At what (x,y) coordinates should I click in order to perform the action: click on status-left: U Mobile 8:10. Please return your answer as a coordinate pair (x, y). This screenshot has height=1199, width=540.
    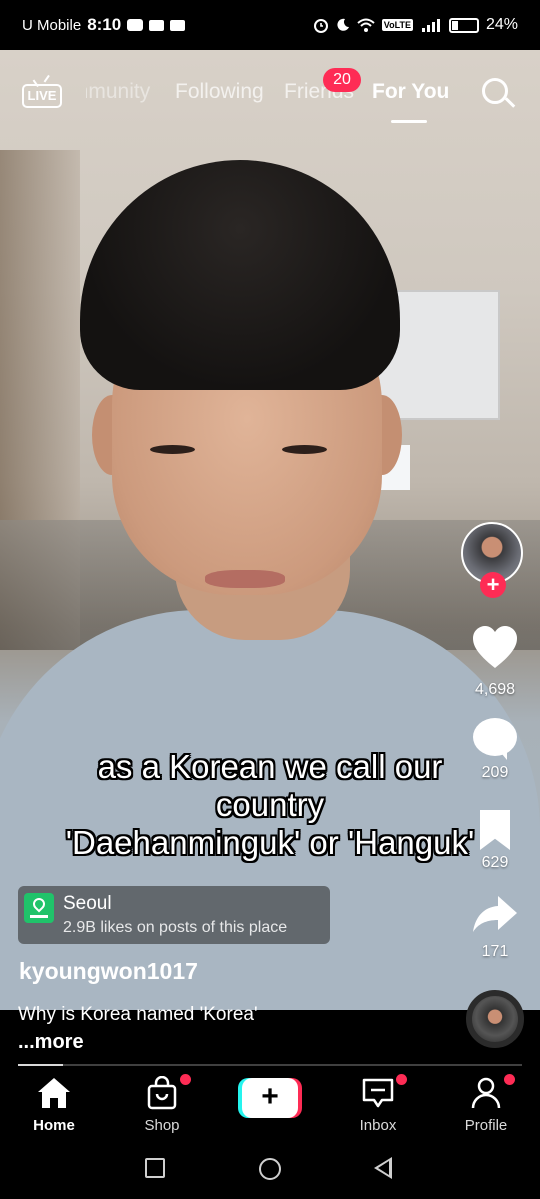
    Looking at the image, I should click on (104, 25).